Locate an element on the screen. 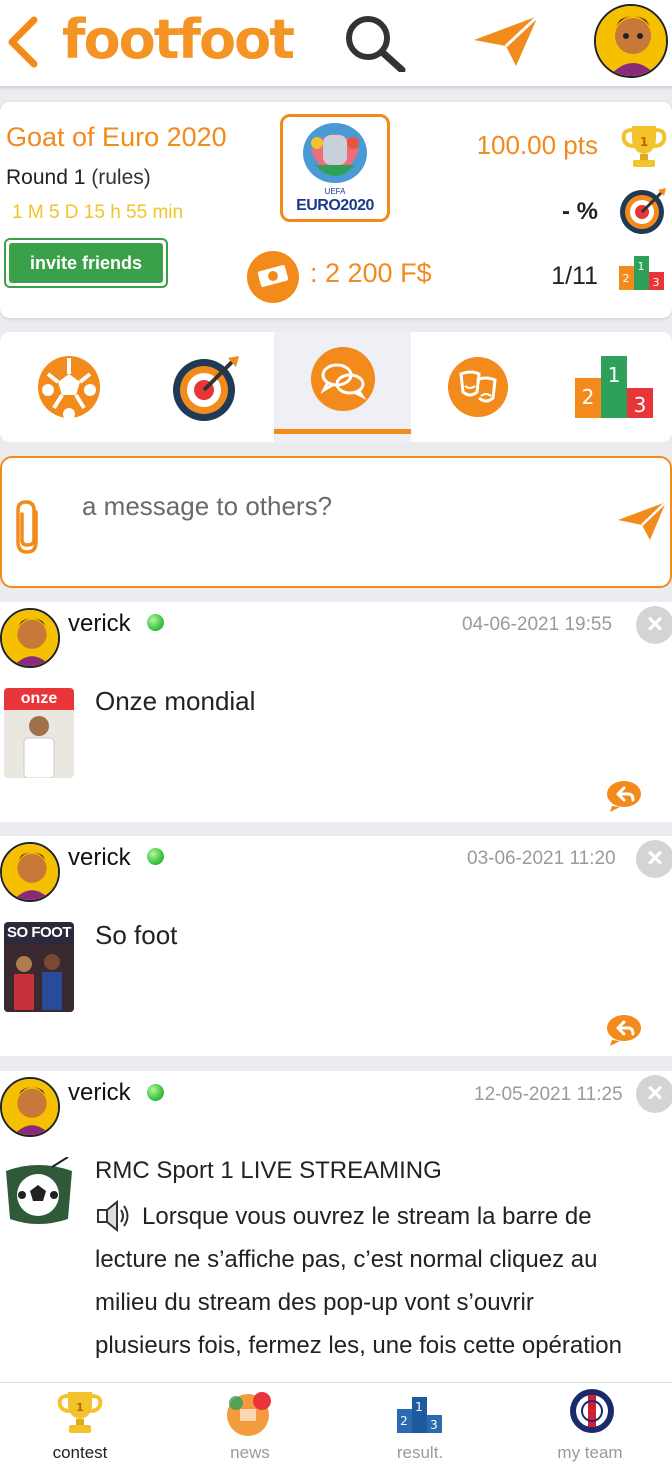 The width and height of the screenshot is (672, 1466). nav-my-team: my team is located at coordinates (590, 1424).